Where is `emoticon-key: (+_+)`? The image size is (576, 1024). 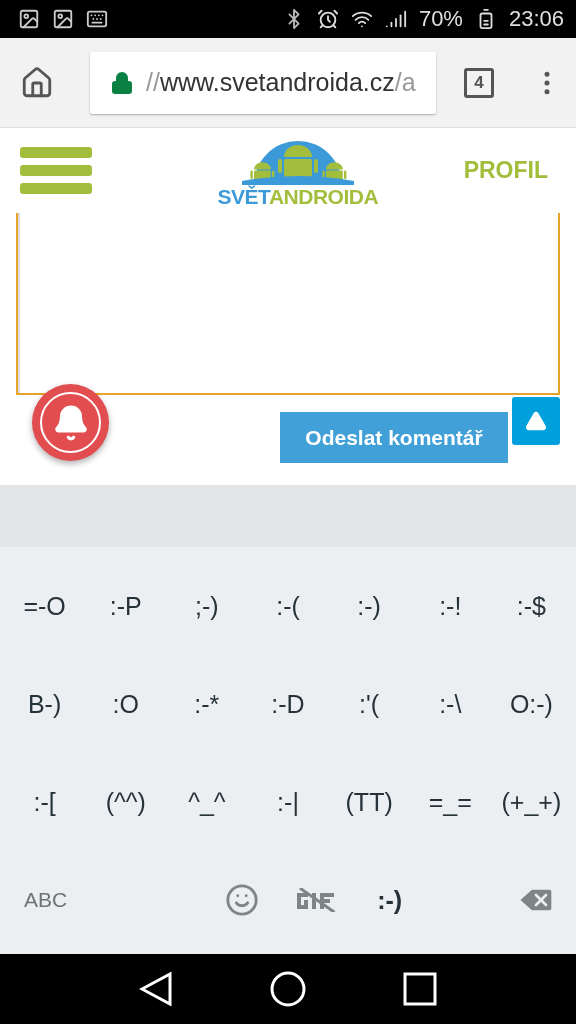 emoticon-key: (+_+) is located at coordinates (531, 802).